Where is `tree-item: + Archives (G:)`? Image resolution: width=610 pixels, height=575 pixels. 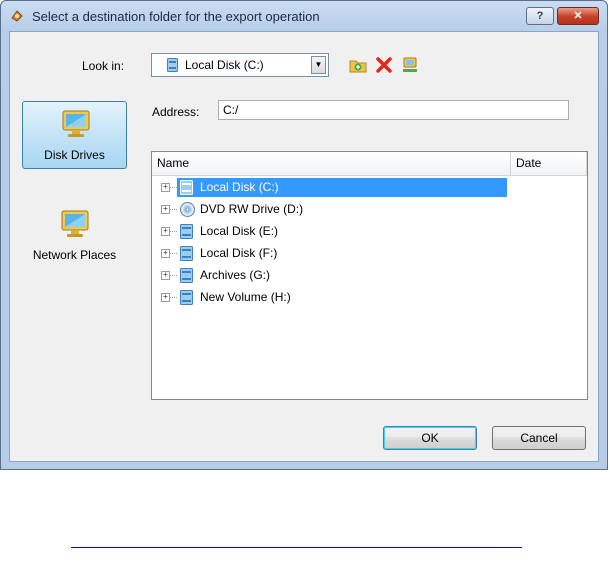 tree-item: + Archives (G:) is located at coordinates (369, 275).